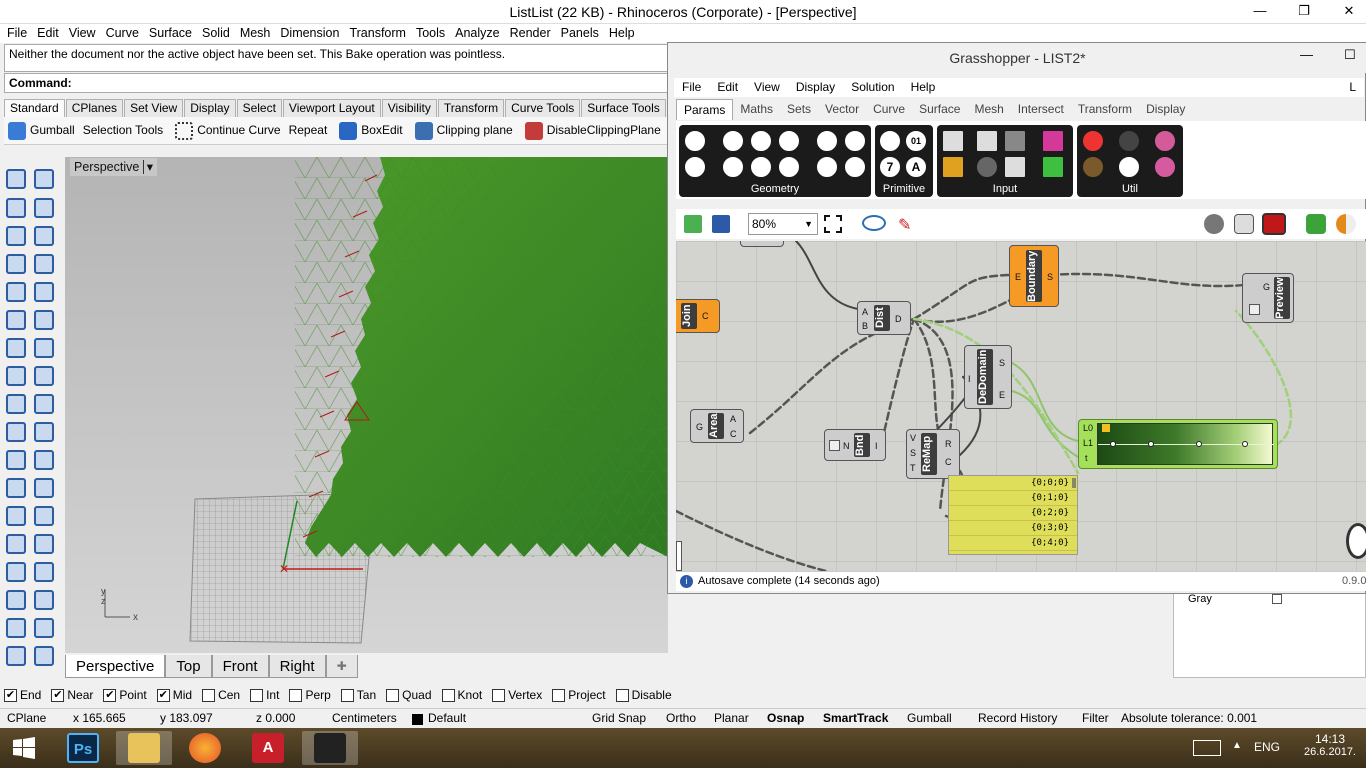 Image resolution: width=1366 pixels, height=768 pixels. What do you see at coordinates (1350, 55) in the screenshot?
I see `gh-maximize-button: ☐` at bounding box center [1350, 55].